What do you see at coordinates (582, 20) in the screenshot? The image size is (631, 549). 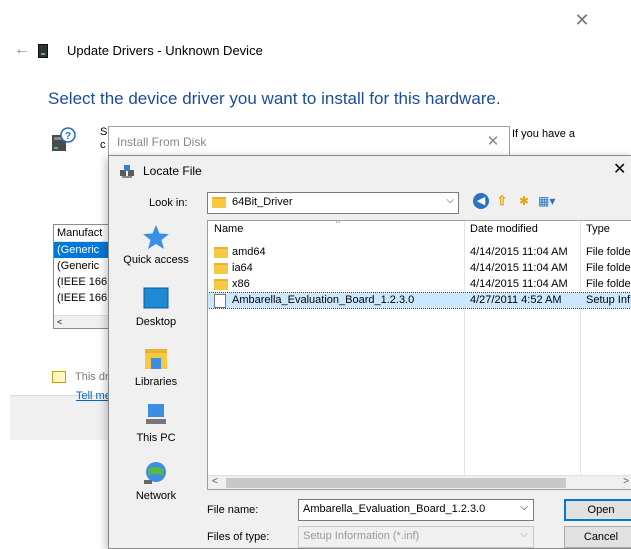 I see `wizard-close-button: ✕` at bounding box center [582, 20].